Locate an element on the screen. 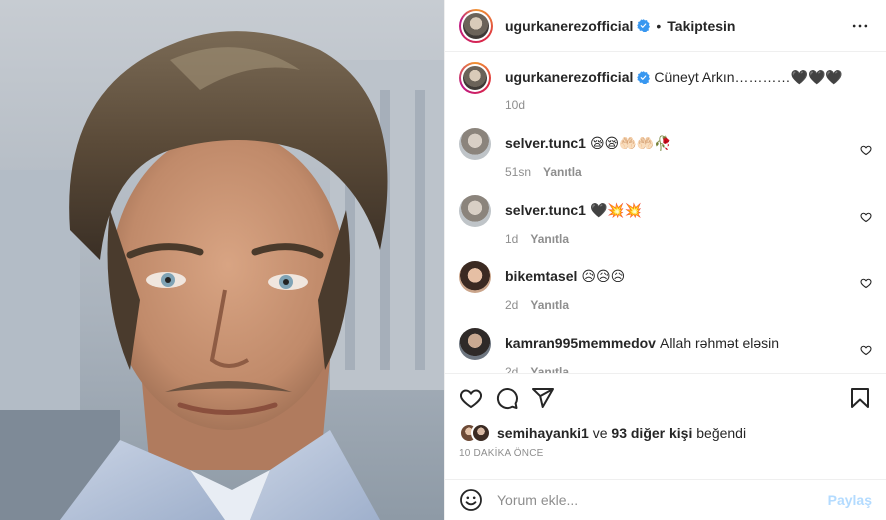 This screenshot has width=886, height=520. comment-text: Allah rəhmət eləsin is located at coordinates (719, 342).